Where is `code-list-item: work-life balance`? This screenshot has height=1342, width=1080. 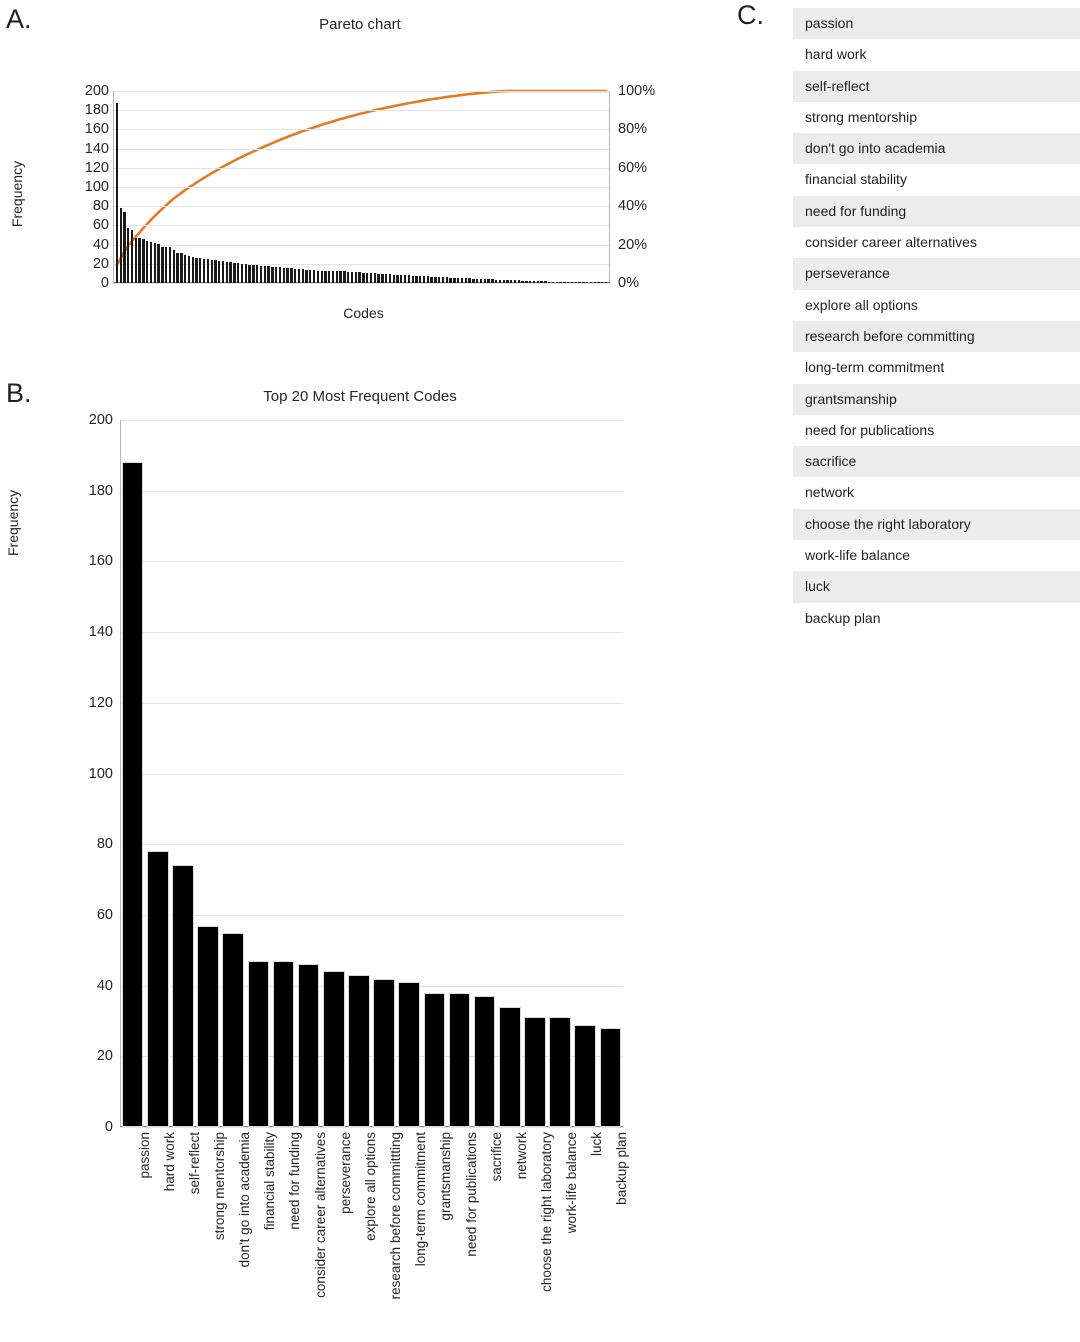
code-list-item: work-life balance is located at coordinates (936, 556).